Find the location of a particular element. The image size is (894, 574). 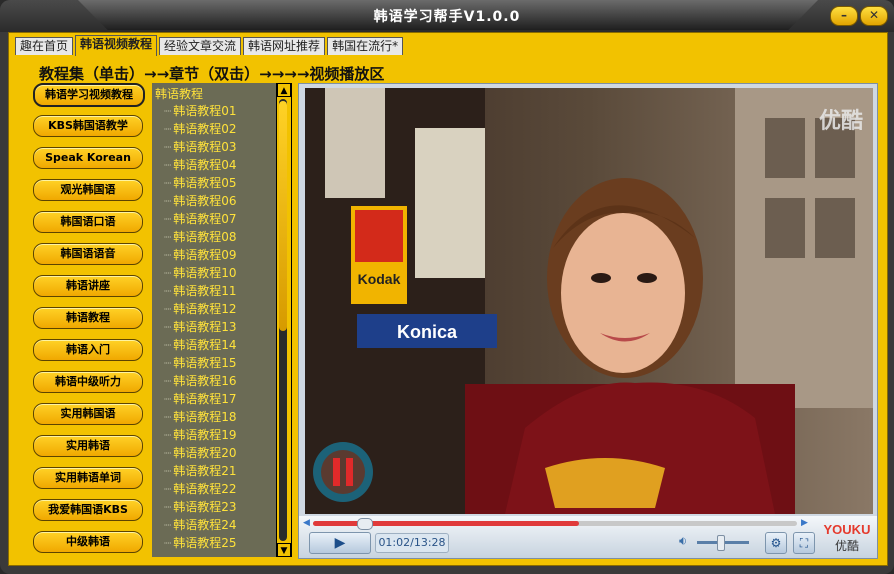

tab-home: 趣在首页 is located at coordinates (44, 46).